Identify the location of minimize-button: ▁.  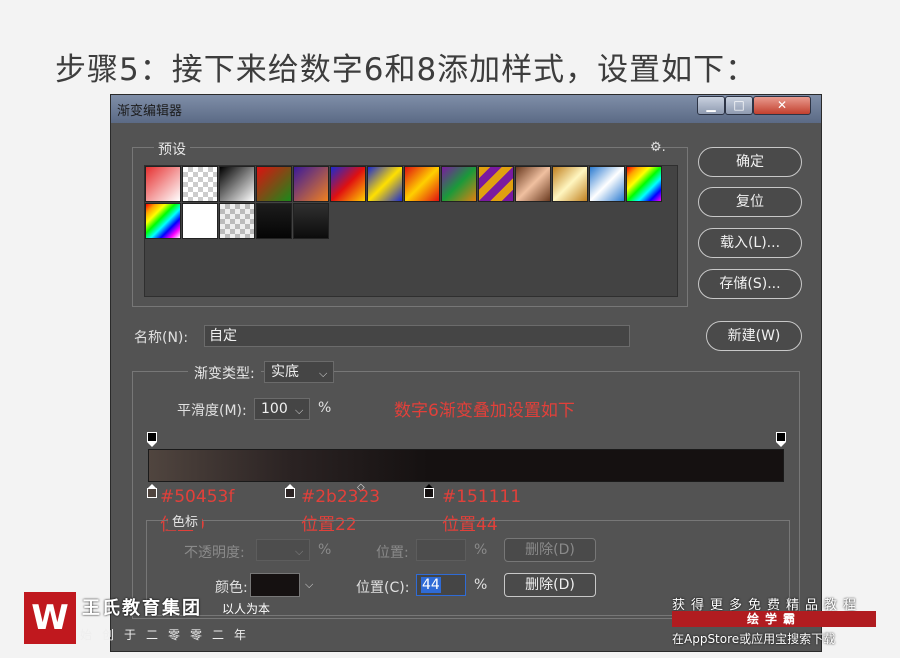
(711, 105).